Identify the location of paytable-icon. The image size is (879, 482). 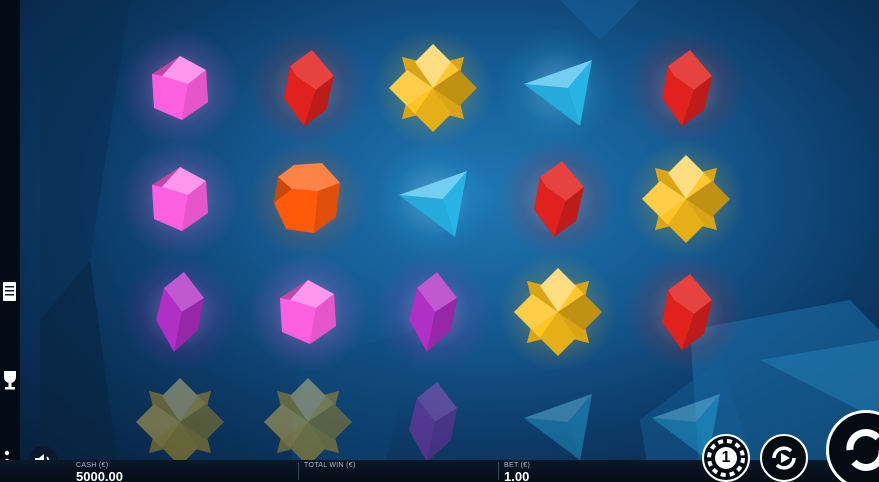
(9, 291).